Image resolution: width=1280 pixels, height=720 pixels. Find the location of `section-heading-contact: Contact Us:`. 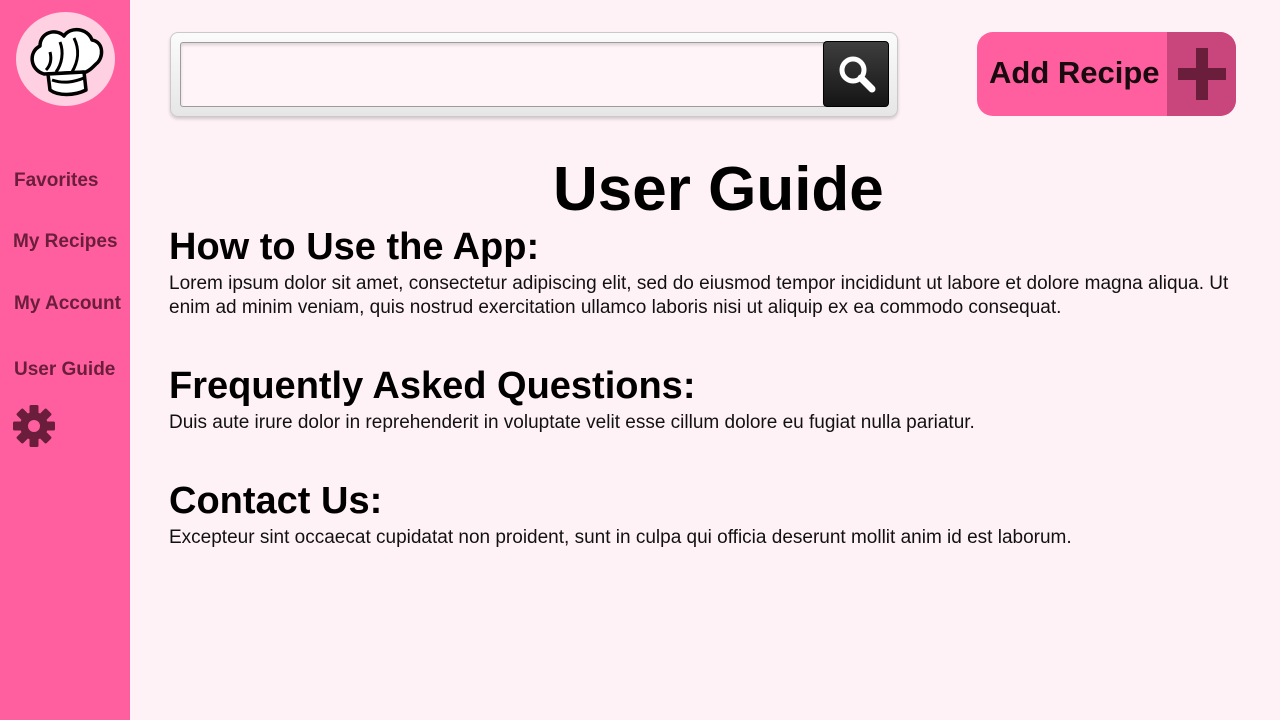

section-heading-contact: Contact Us: is located at coordinates (276, 501).